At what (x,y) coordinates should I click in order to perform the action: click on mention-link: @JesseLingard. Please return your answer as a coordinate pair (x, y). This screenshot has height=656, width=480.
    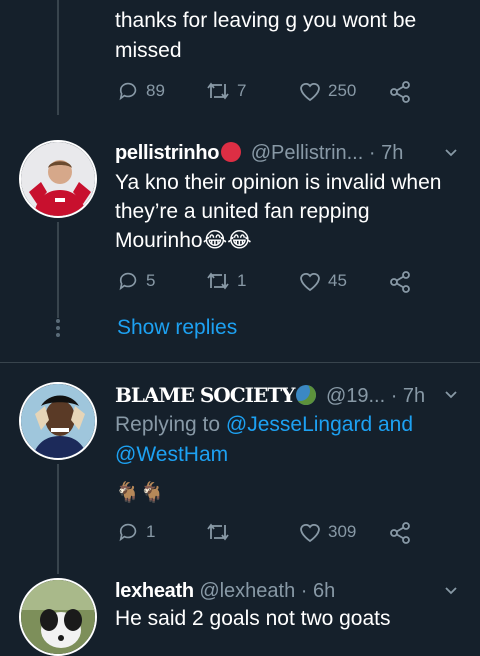
    Looking at the image, I should click on (299, 424).